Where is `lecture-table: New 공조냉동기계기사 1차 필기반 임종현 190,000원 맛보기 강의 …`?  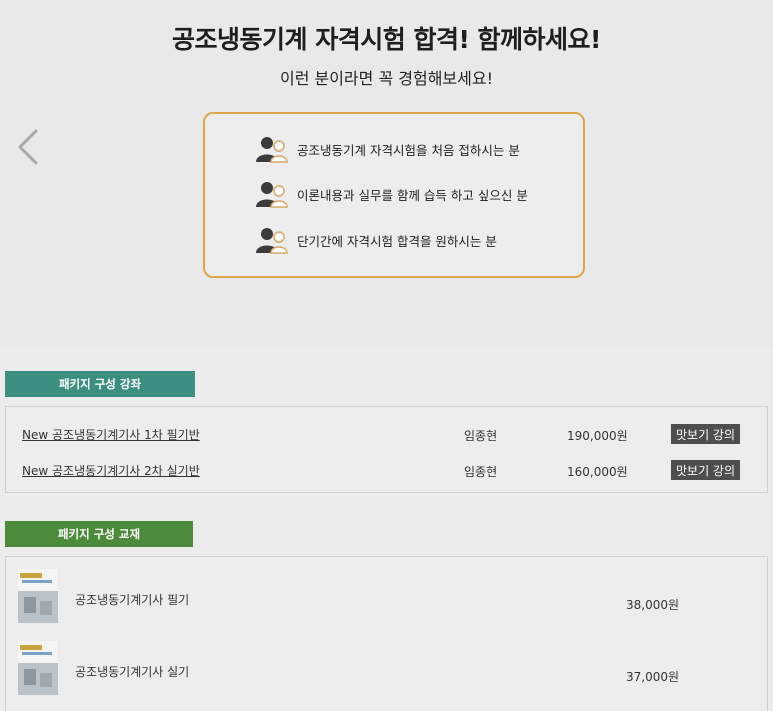 lecture-table: New 공조냉동기계기사 1차 필기반 임종현 190,000원 맛보기 강의 … is located at coordinates (386, 449).